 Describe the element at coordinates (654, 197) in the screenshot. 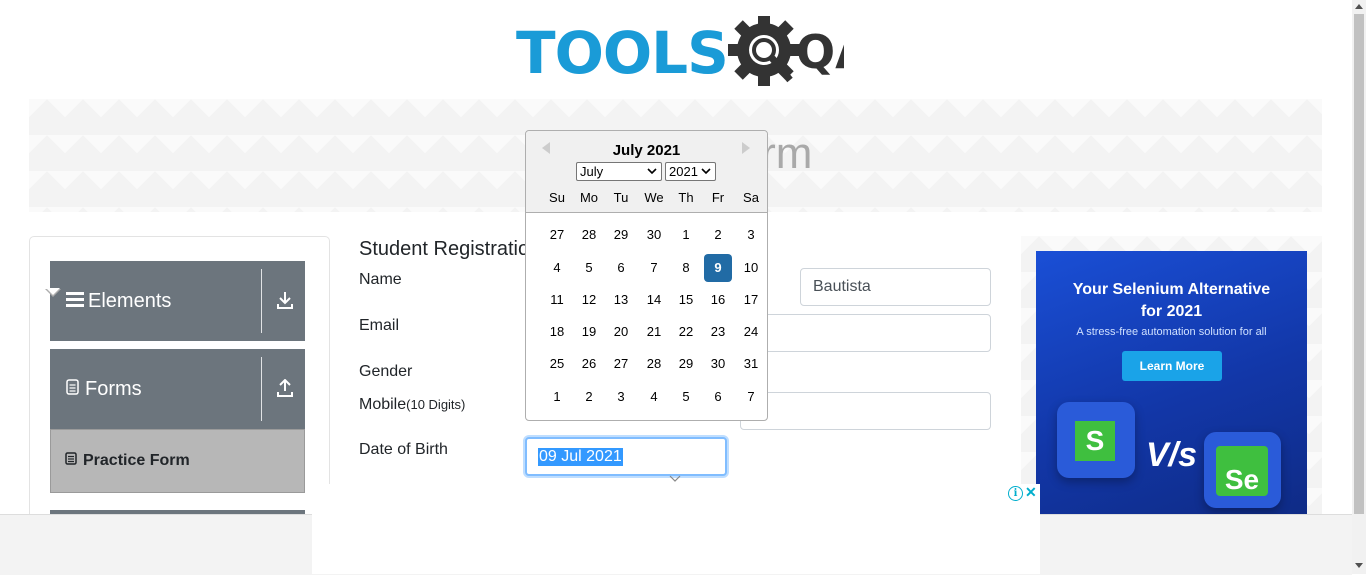

I see `weekday-label: We` at that location.